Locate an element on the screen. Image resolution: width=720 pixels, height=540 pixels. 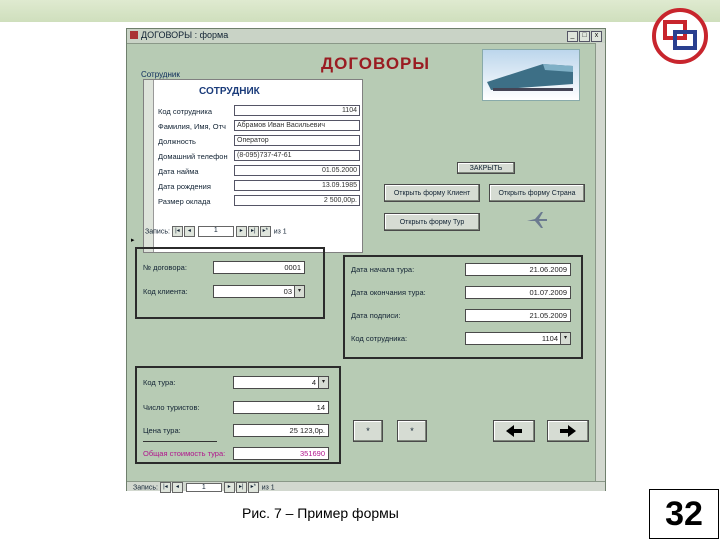
tour-price-label: Цена тура: is located at coordinates (162, 430).